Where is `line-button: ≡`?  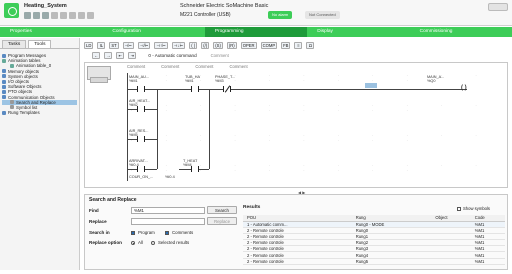
line-button: ≡ is located at coordinates (298, 45).